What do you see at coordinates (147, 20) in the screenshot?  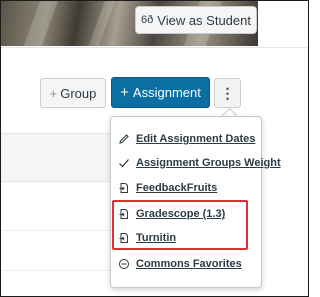 I see `glasses-icon: 6ð` at bounding box center [147, 20].